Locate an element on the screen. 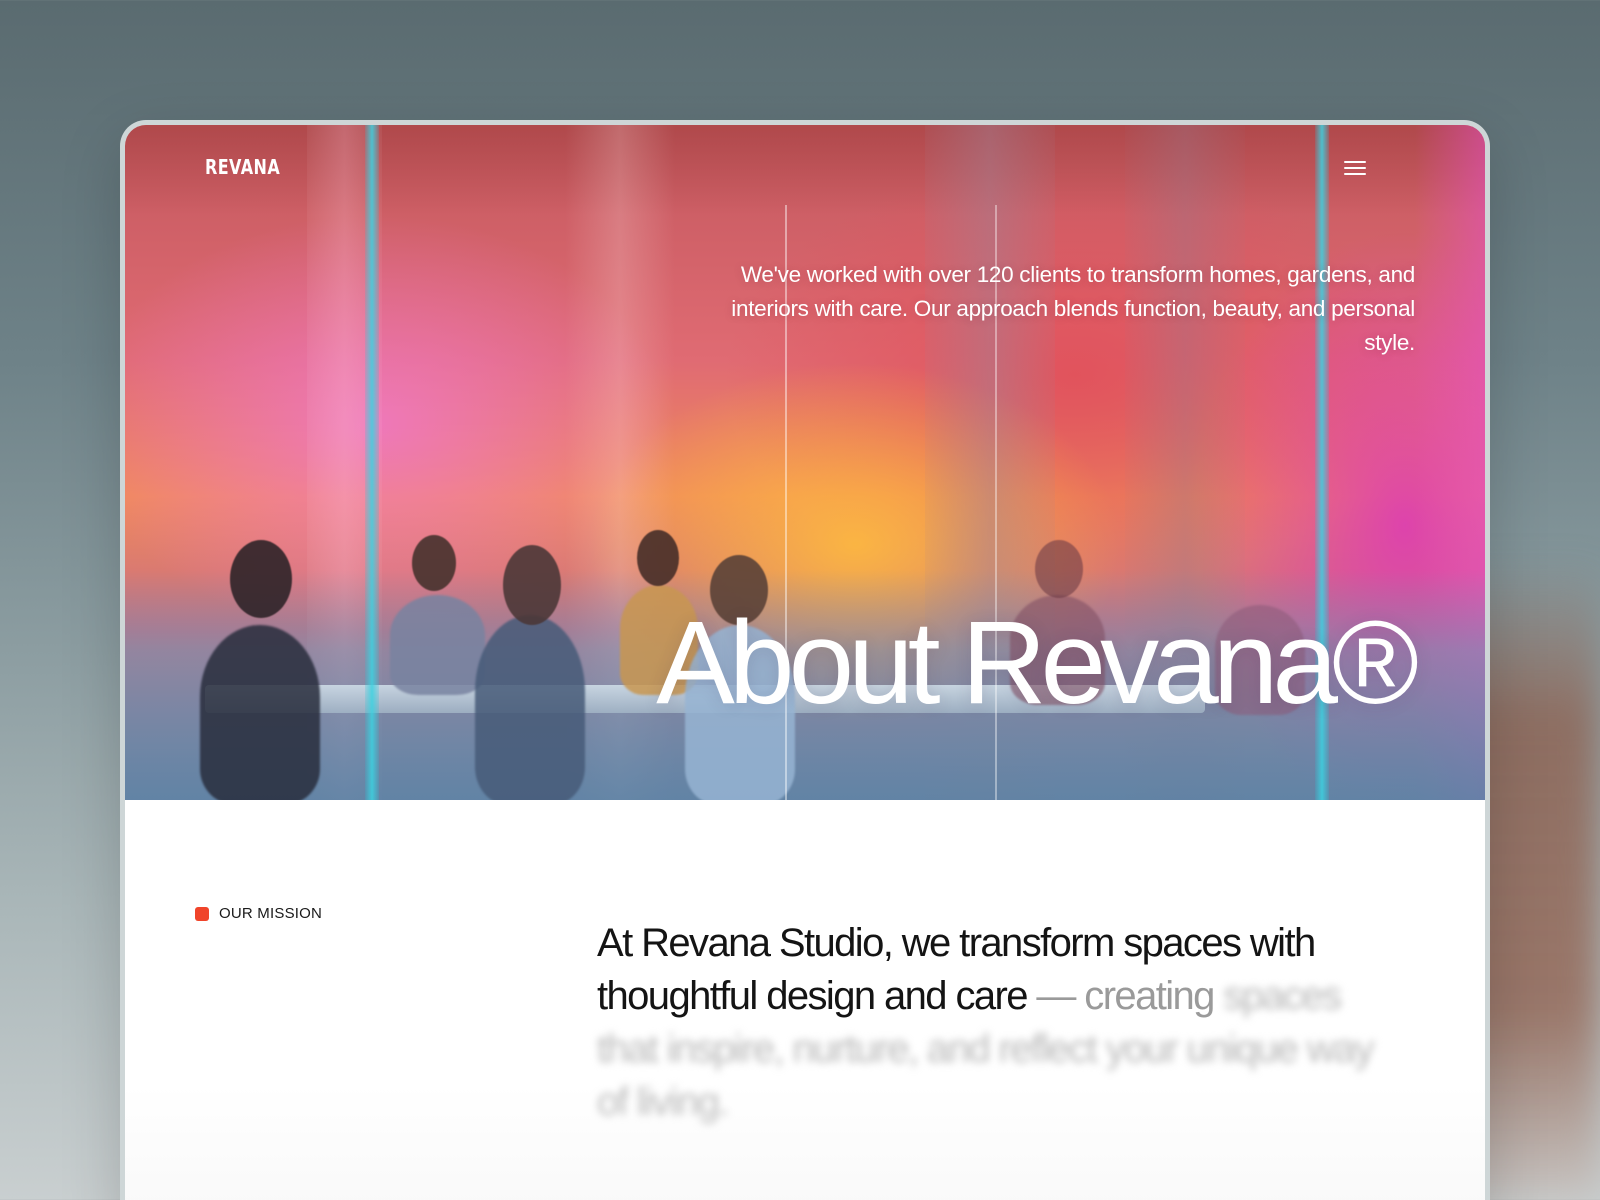  mission-tag-label: OUR MISSION is located at coordinates (271, 913).